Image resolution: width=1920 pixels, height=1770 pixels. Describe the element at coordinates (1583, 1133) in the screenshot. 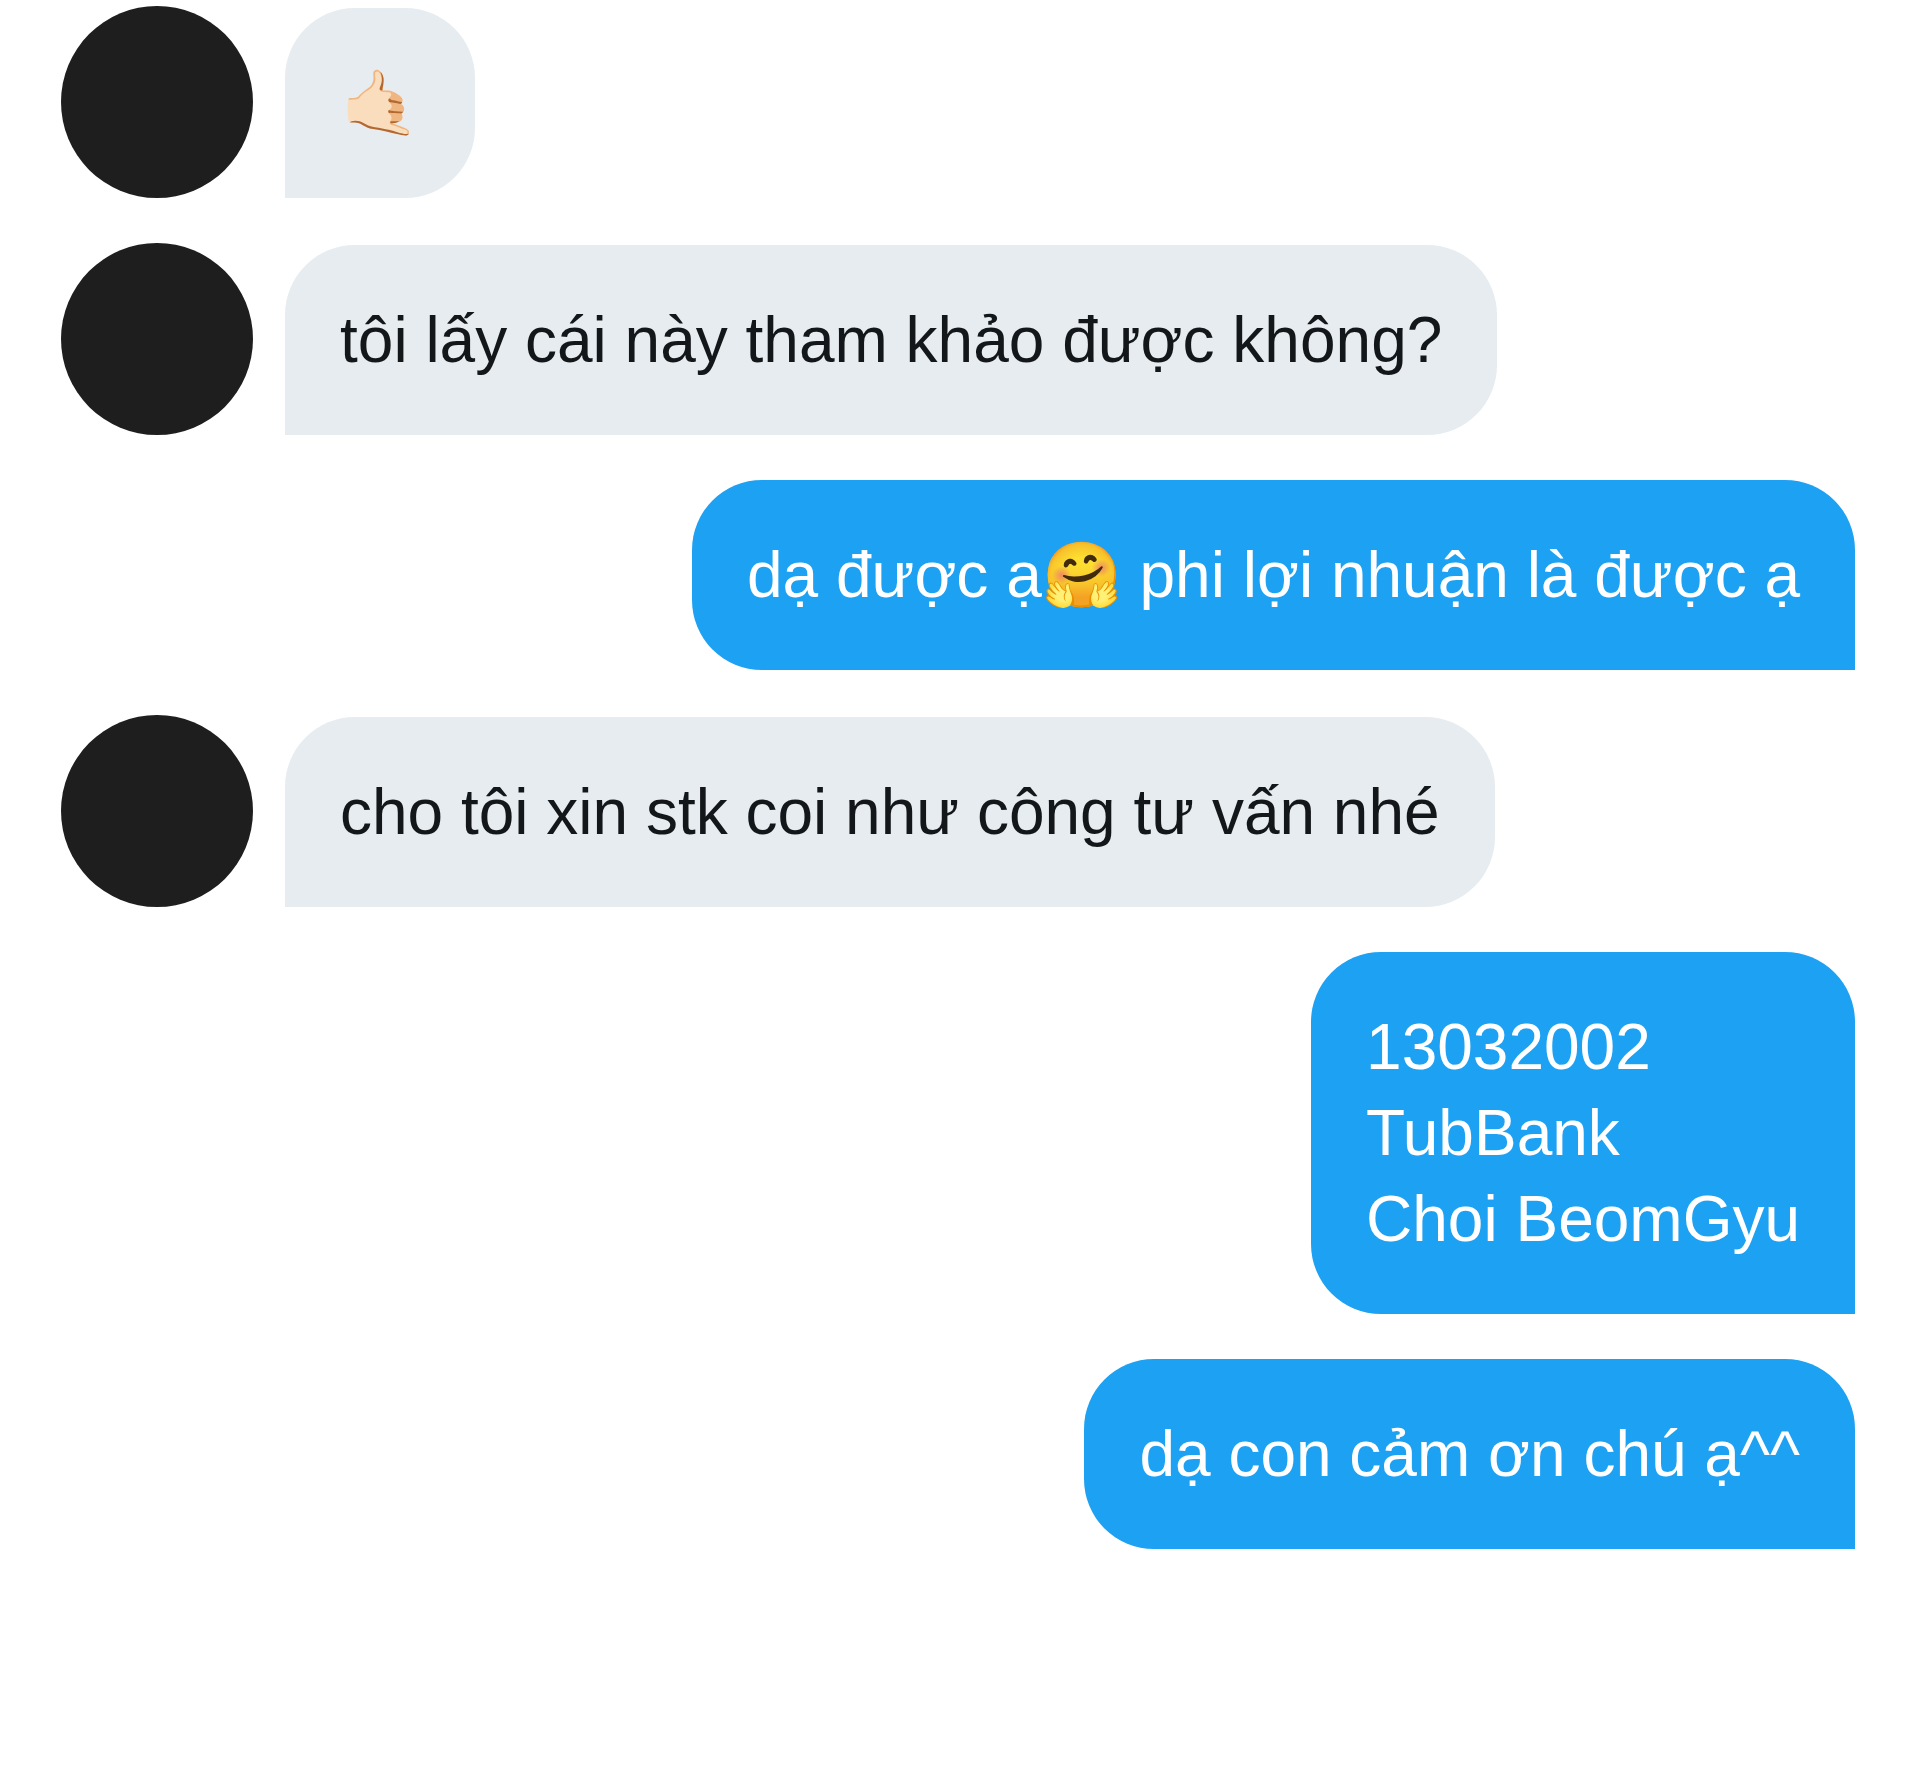

I see `outgoing-message: 13032002 TubBank Choi BeomGyu` at that location.